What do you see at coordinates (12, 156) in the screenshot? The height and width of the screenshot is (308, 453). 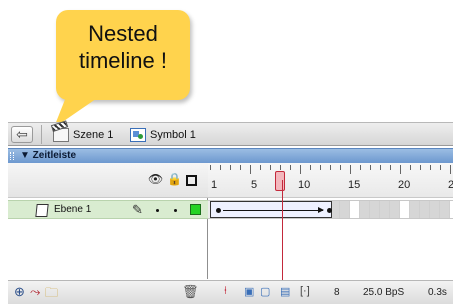 I see `grip-icon` at bounding box center [12, 156].